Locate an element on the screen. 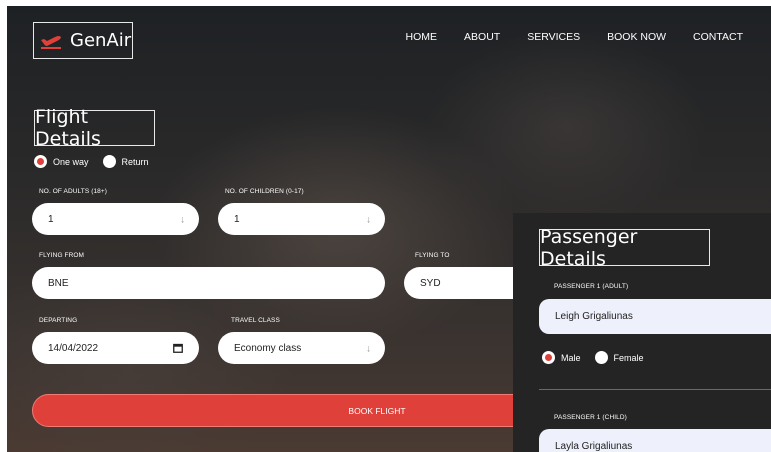  nav-home: HOME is located at coordinates (422, 37).